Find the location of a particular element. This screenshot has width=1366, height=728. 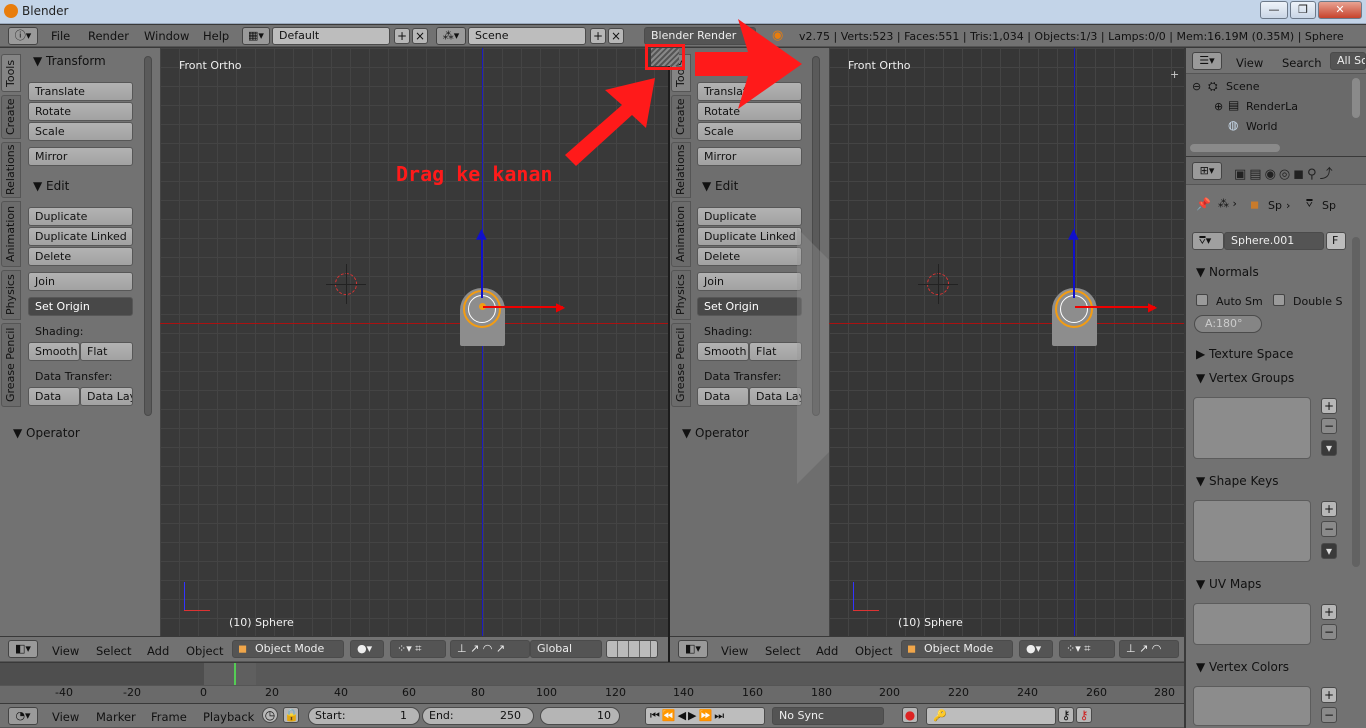

mode-select: Object Mode is located at coordinates (288, 649).